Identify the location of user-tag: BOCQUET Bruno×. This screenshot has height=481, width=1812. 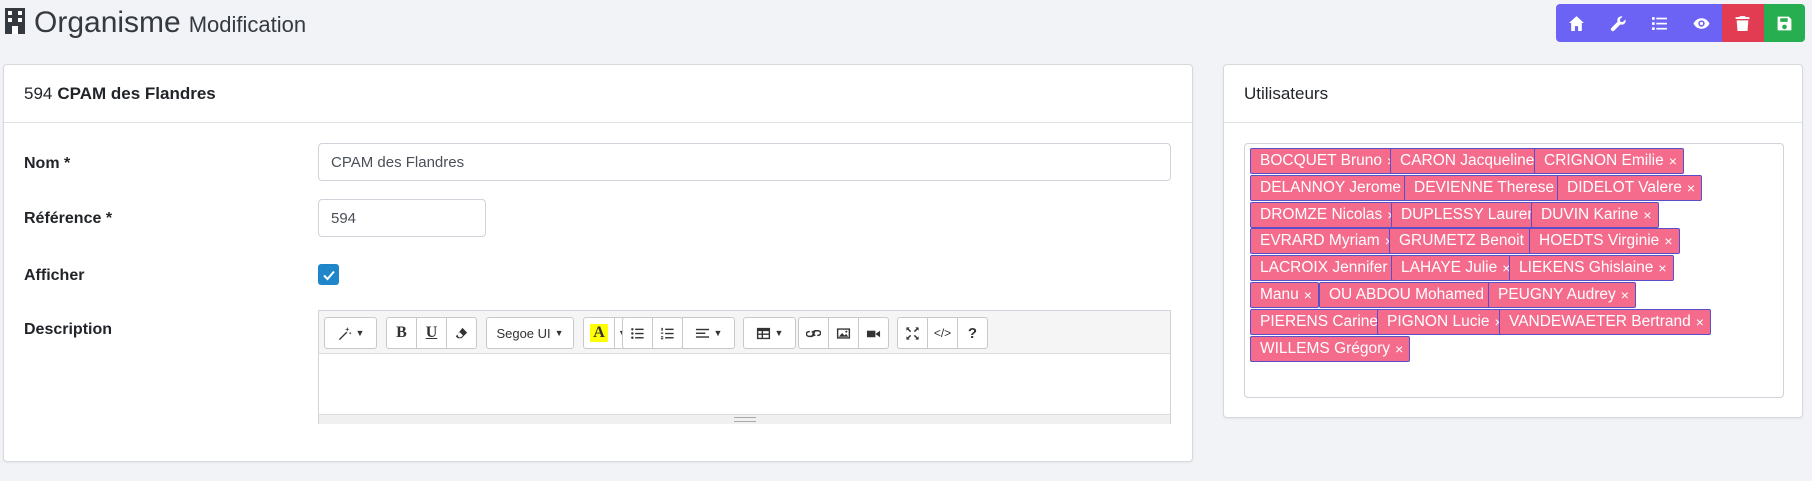
(1326, 161).